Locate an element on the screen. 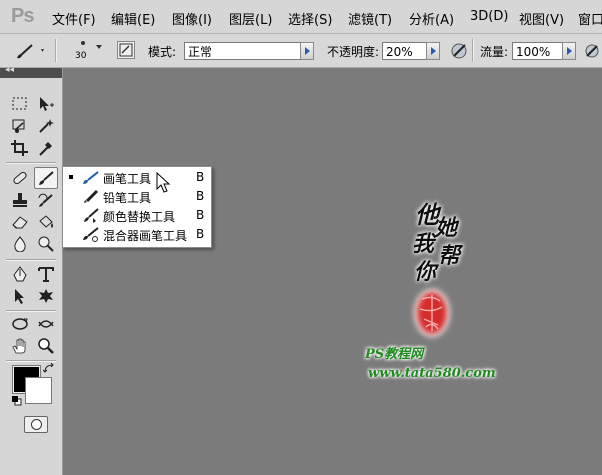 This screenshot has width=602, height=475. flyout-item-brush: 画笔工具 B is located at coordinates (137, 177).